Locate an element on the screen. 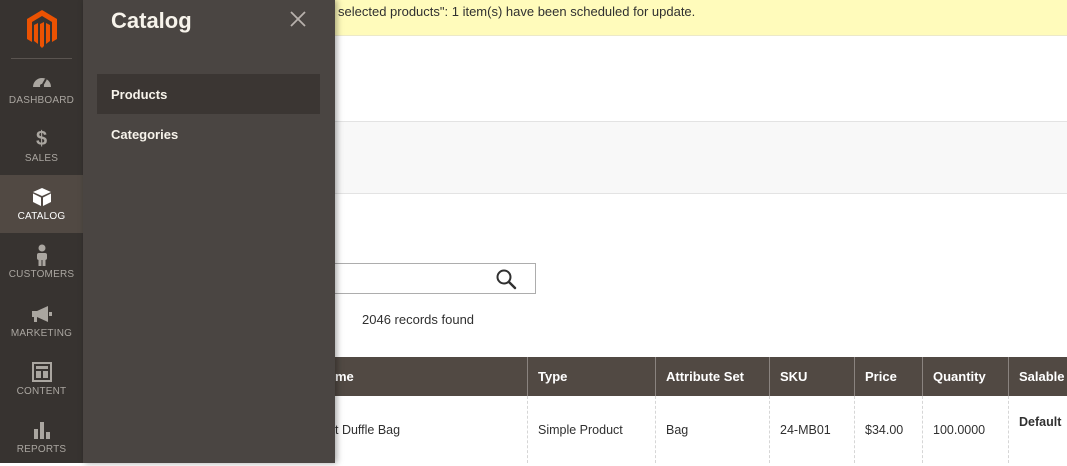  close-icon is located at coordinates (298, 19).